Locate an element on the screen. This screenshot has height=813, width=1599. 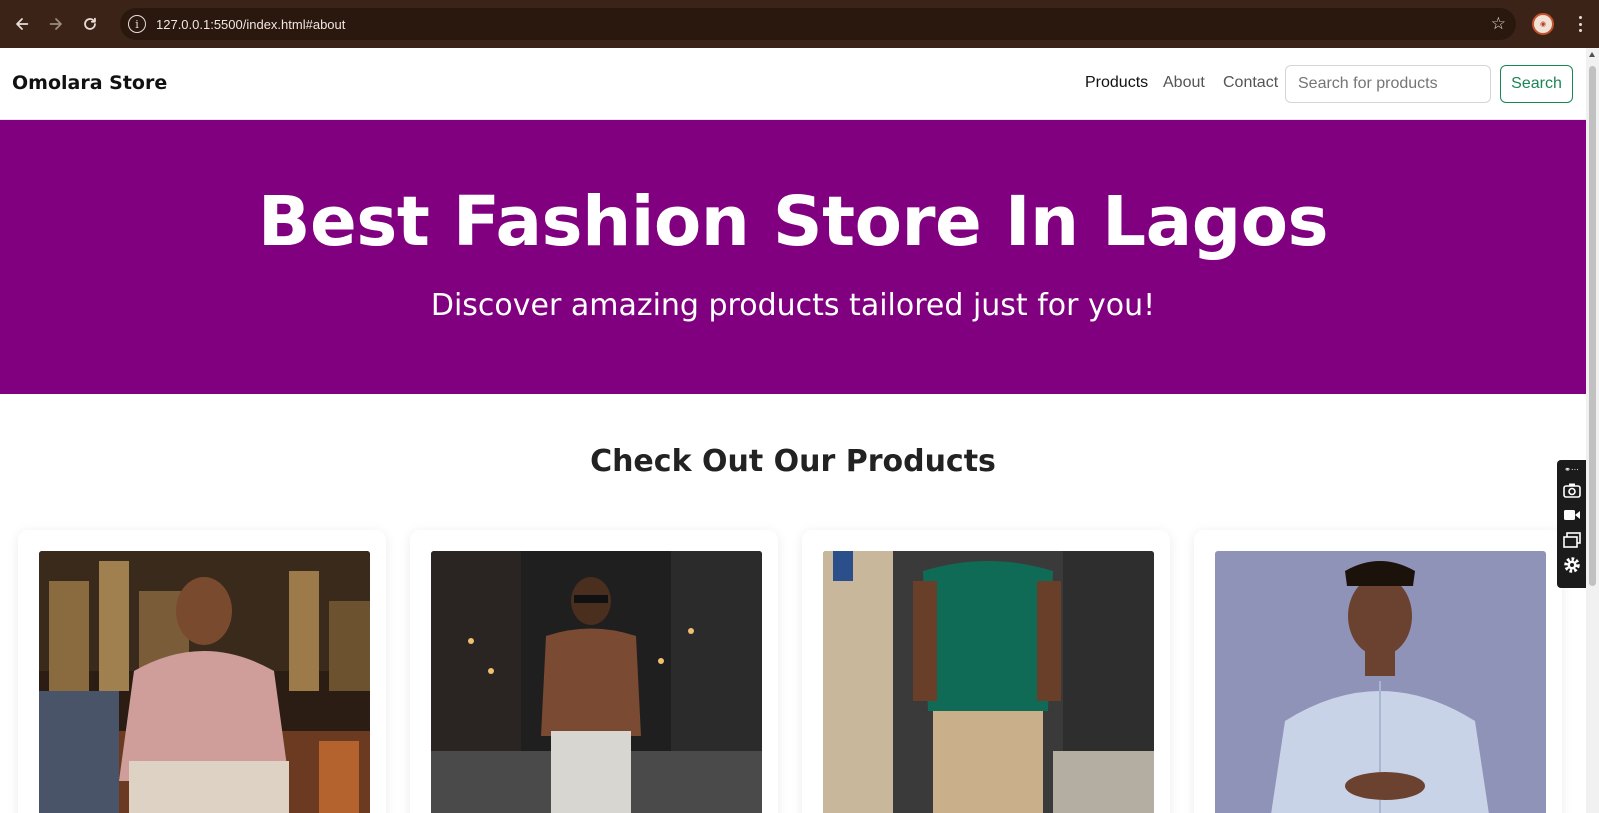
nav-link-contact: Contact is located at coordinates (1250, 83).